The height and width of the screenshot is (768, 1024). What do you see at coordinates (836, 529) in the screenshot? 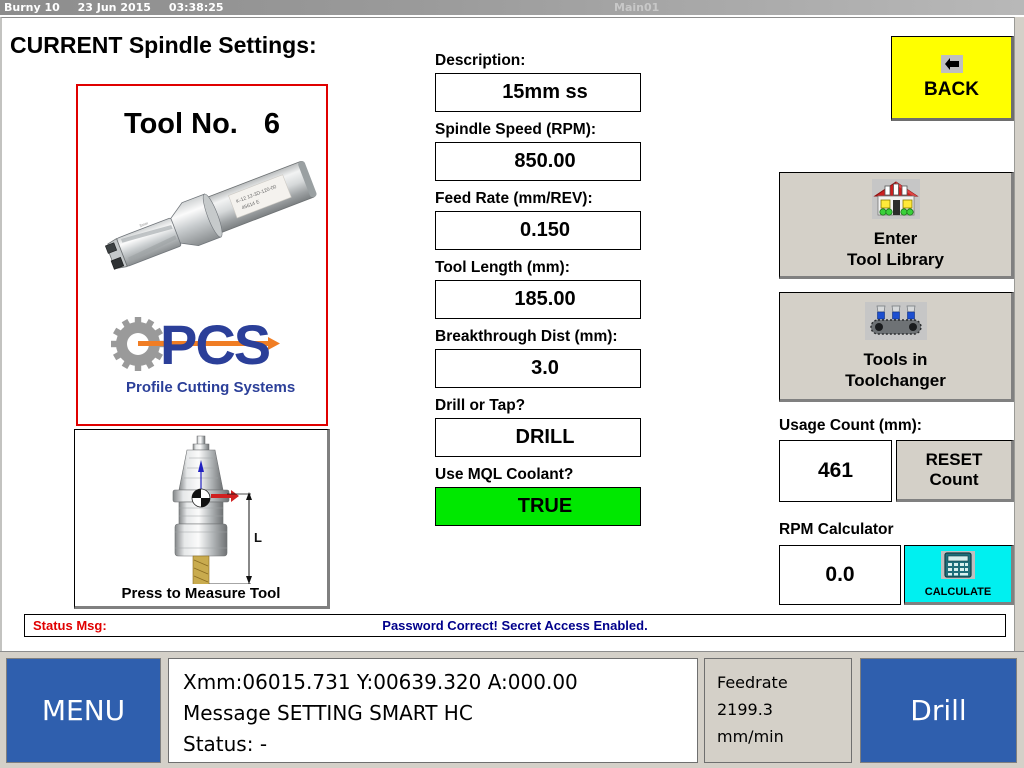
I see `rpm-calculator-label: RPM Calculator` at bounding box center [836, 529].